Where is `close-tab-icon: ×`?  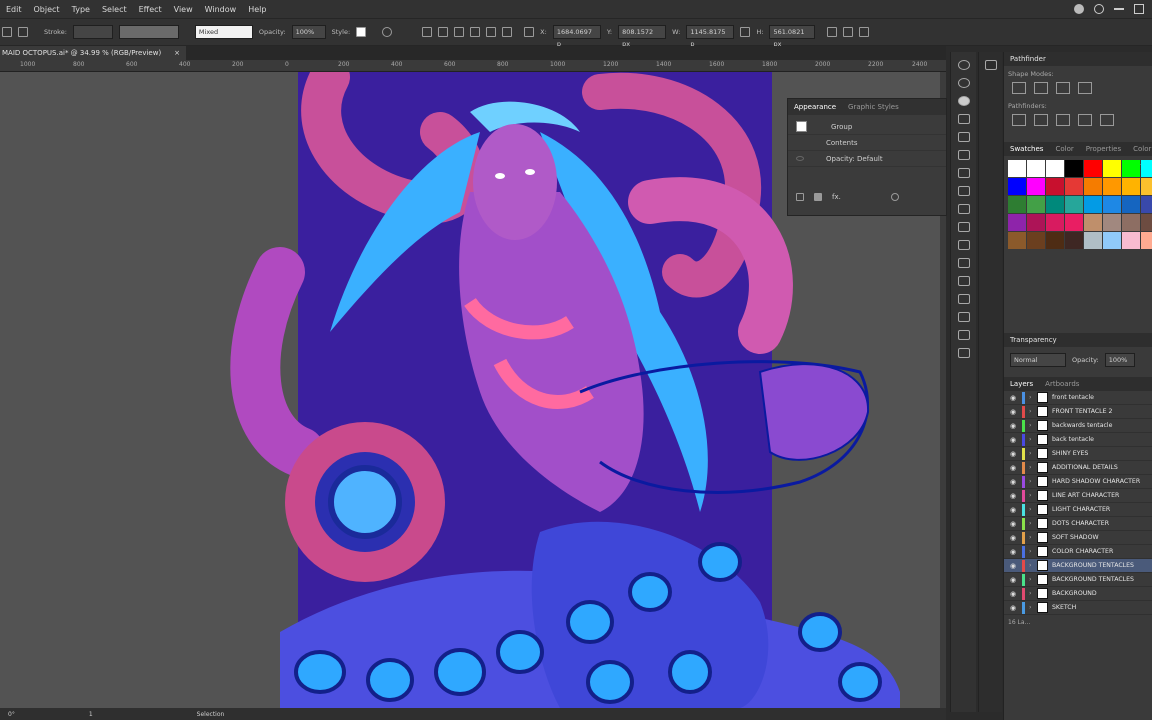
close-tab-icon: × is located at coordinates (177, 53).